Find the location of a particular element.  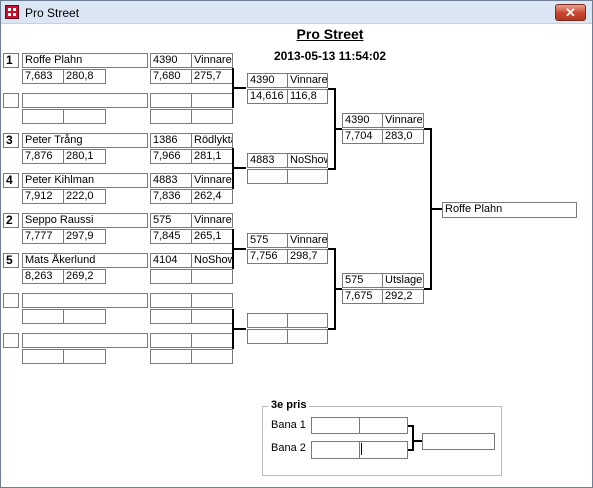

third-place-winner is located at coordinates (458, 441).